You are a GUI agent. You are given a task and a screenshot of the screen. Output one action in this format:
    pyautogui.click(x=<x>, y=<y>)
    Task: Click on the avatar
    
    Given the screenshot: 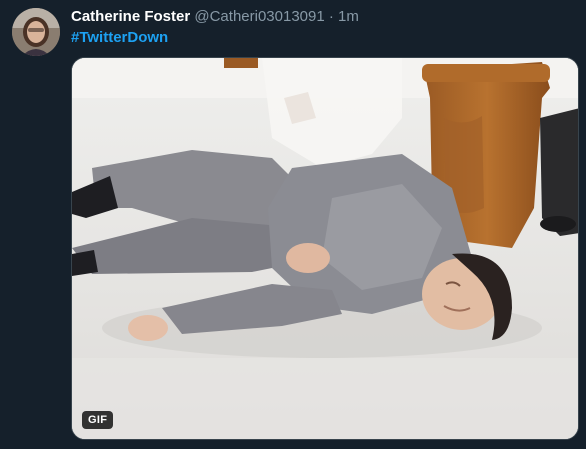 What is the action you would take?
    pyautogui.click(x=36, y=32)
    